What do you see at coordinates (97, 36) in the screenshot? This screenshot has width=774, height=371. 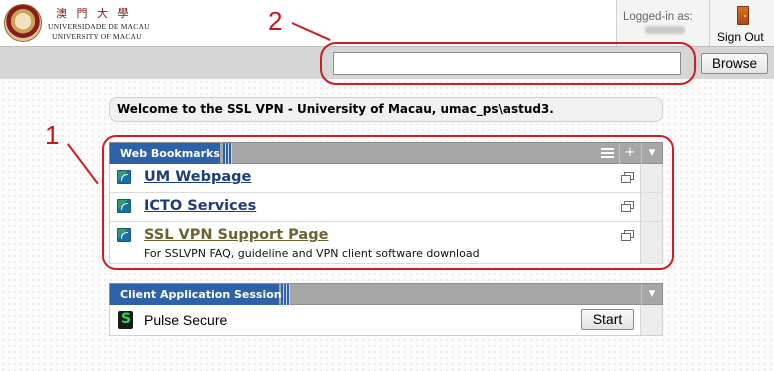 I see `logo-english-text: UNIVERSITY OF MACAU` at bounding box center [97, 36].